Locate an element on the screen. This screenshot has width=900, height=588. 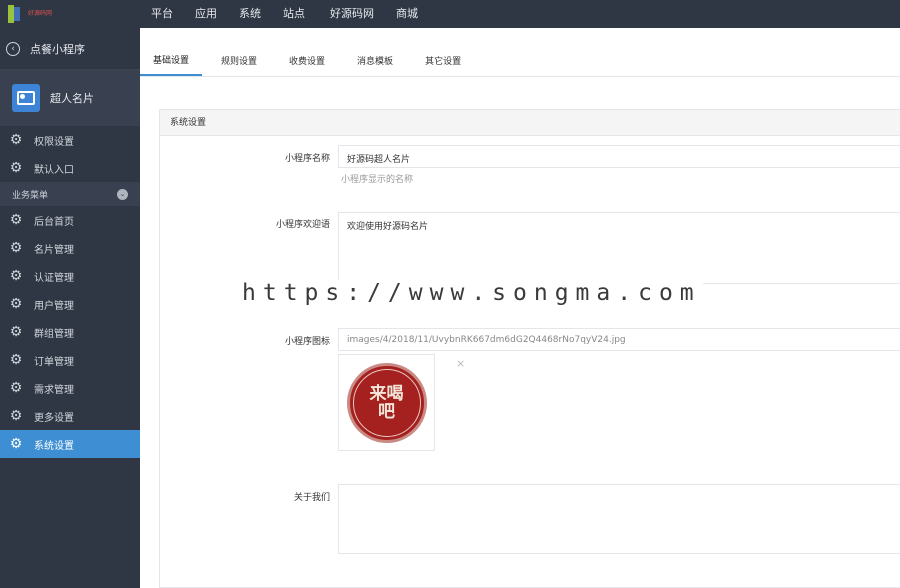
tab-fee-settings: 收费设置 is located at coordinates (307, 65).